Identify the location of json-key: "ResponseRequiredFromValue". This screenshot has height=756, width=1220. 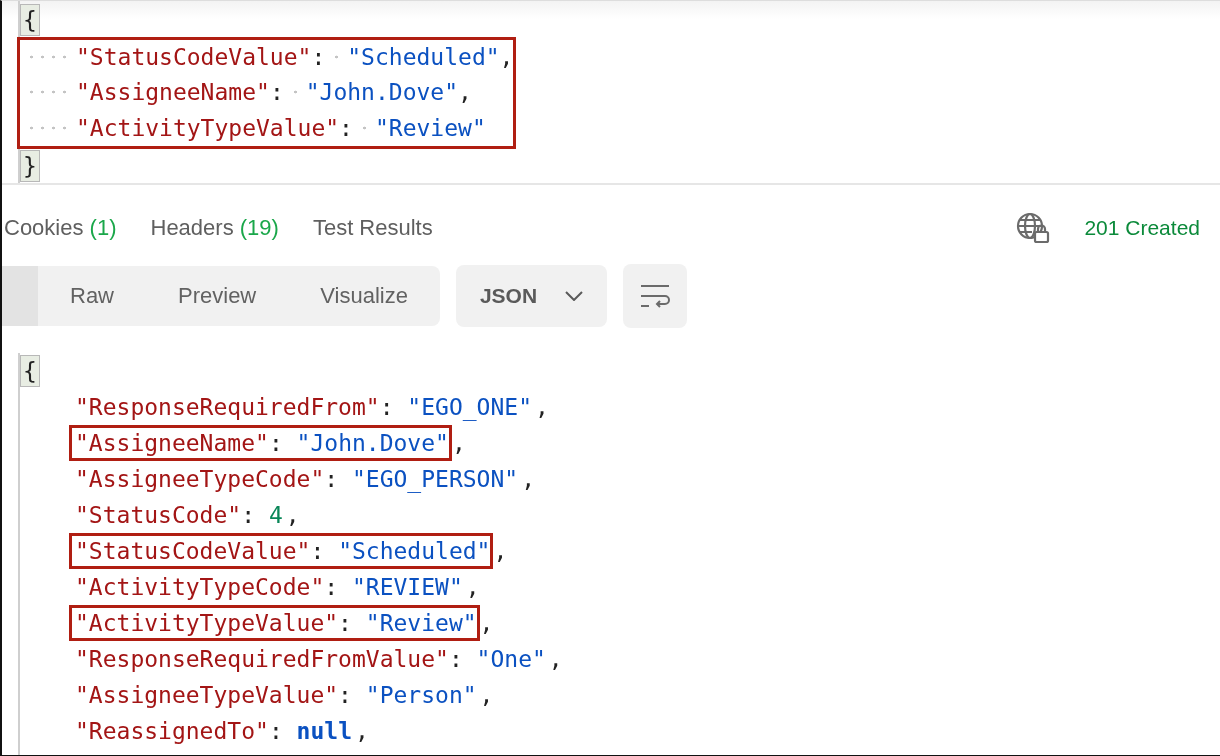
(262, 659).